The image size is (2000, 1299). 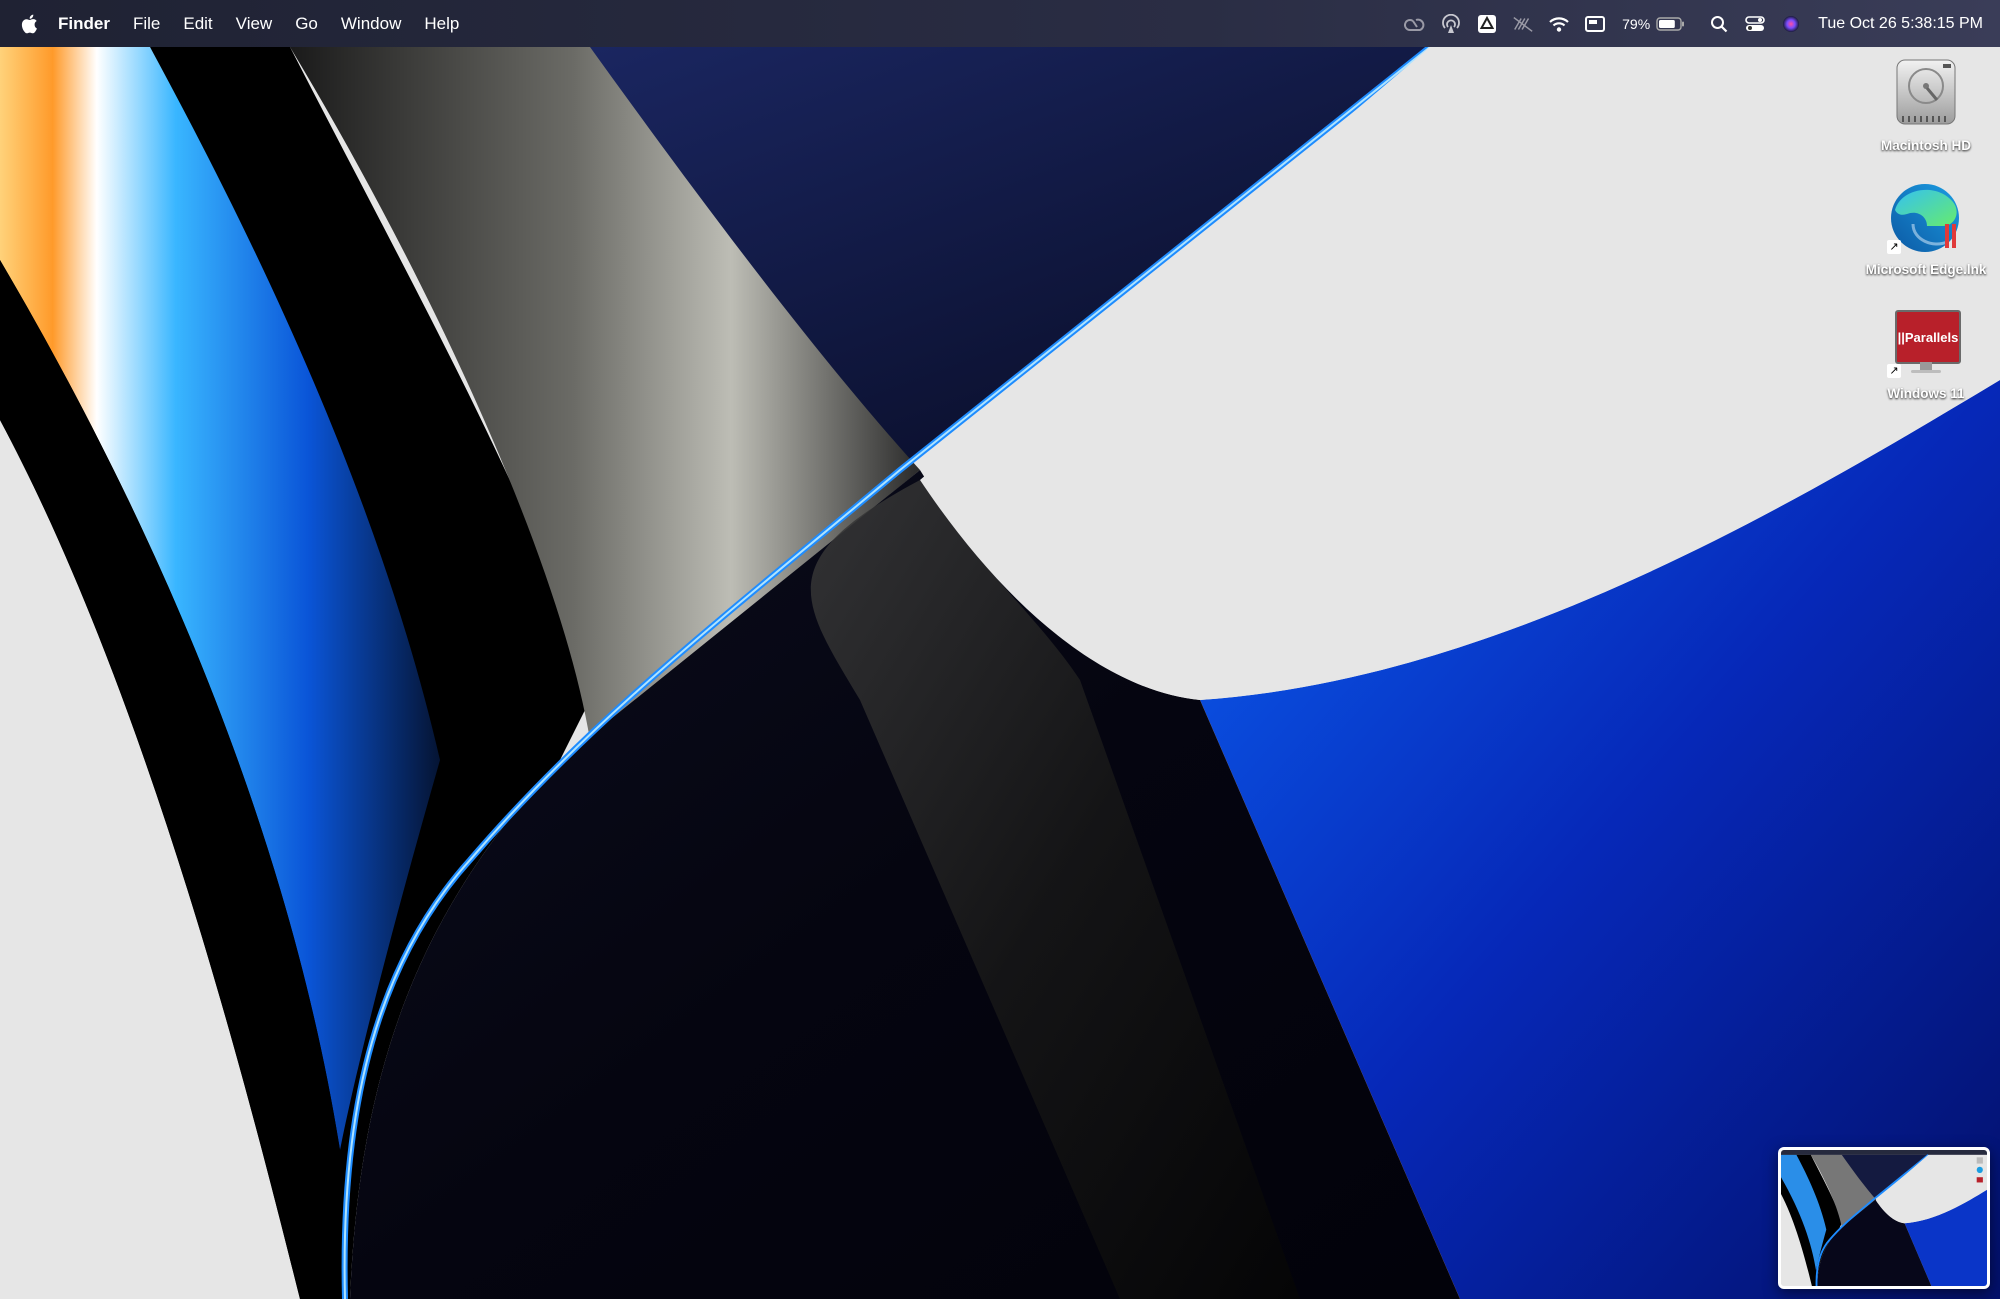 What do you see at coordinates (1755, 24) in the screenshot?
I see `control-center-icon` at bounding box center [1755, 24].